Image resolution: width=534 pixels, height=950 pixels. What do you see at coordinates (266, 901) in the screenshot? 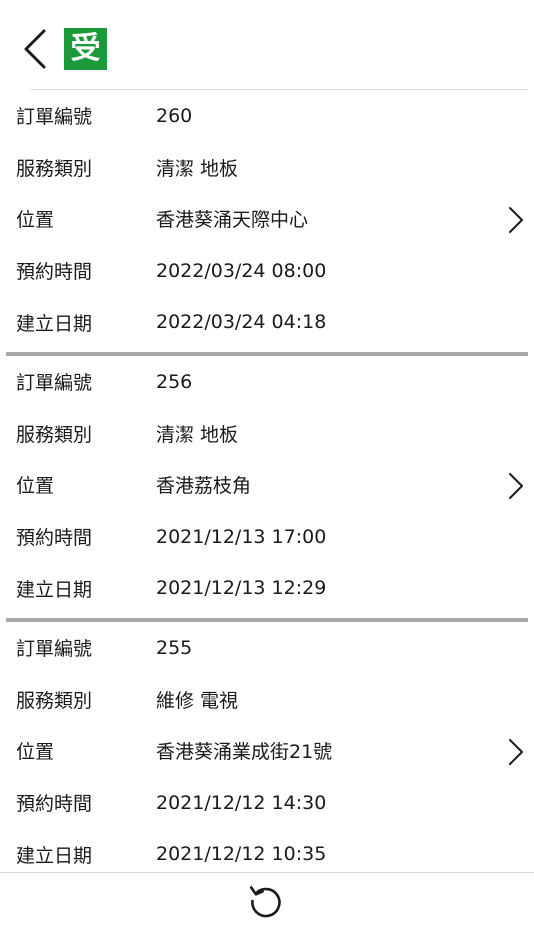
I see `refresh-icon` at bounding box center [266, 901].